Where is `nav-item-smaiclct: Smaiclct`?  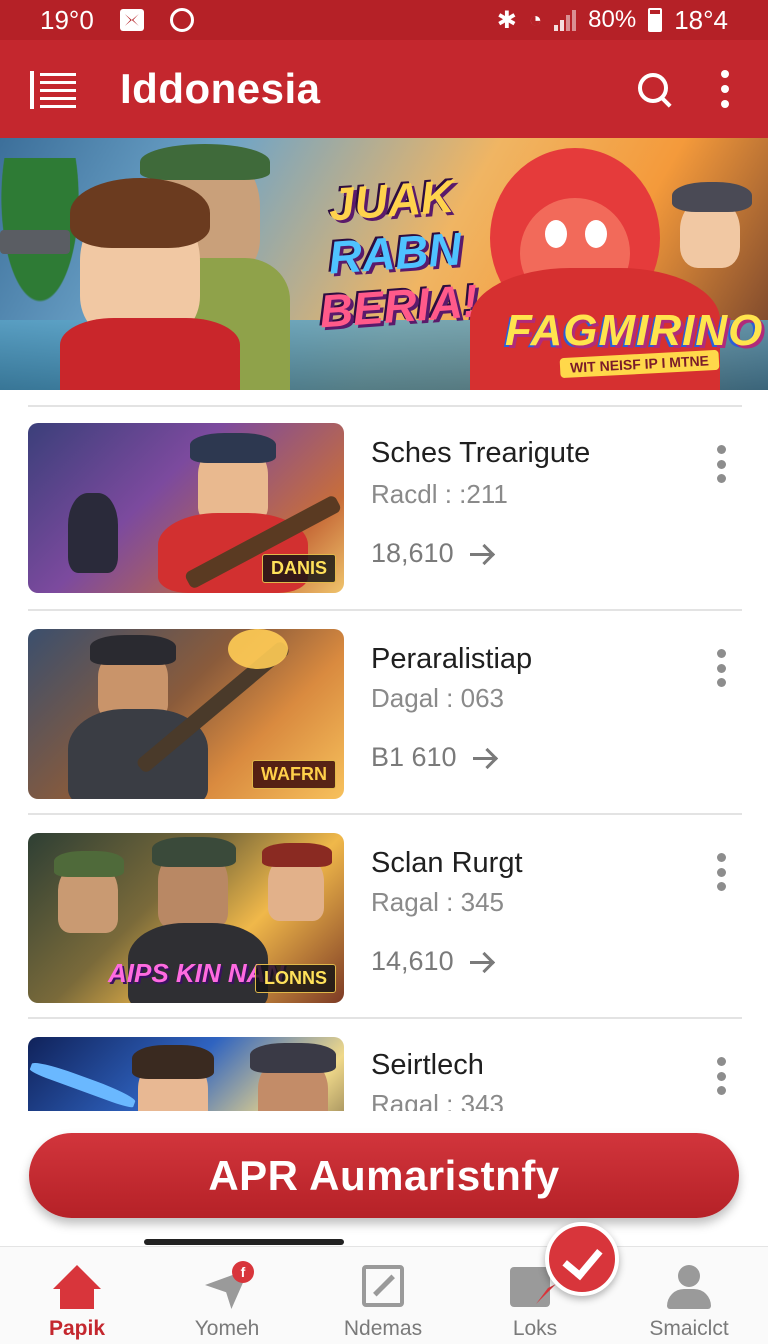 nav-item-smaiclct: Smaiclct is located at coordinates (689, 1295).